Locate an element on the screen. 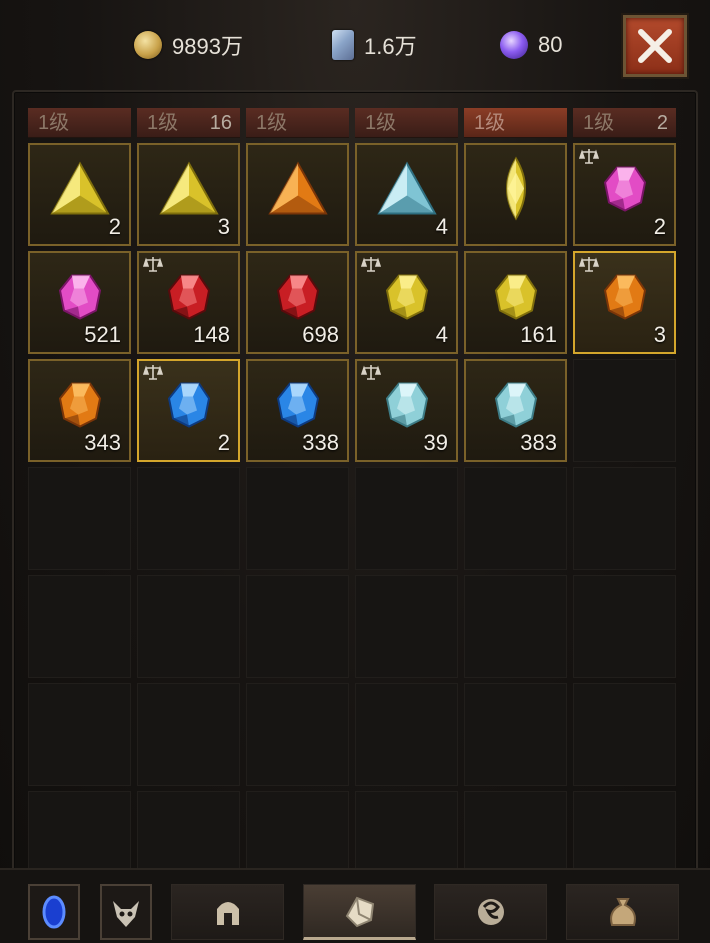 This screenshot has height=943, width=710. nav-button-demon-mask is located at coordinates (126, 912).